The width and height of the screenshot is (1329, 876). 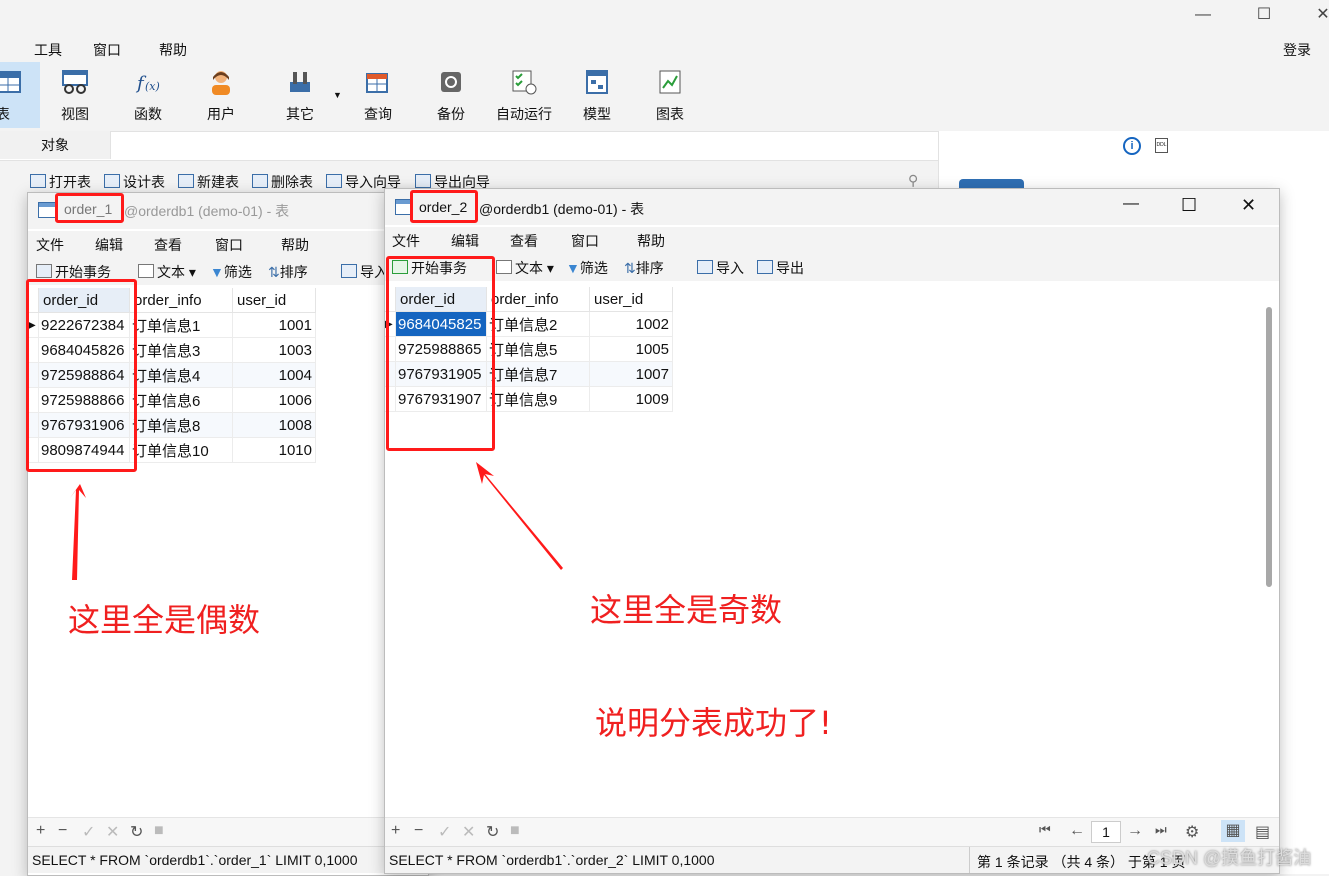 I want to click on form-view-icon: ▤, so click(x=1262, y=832).